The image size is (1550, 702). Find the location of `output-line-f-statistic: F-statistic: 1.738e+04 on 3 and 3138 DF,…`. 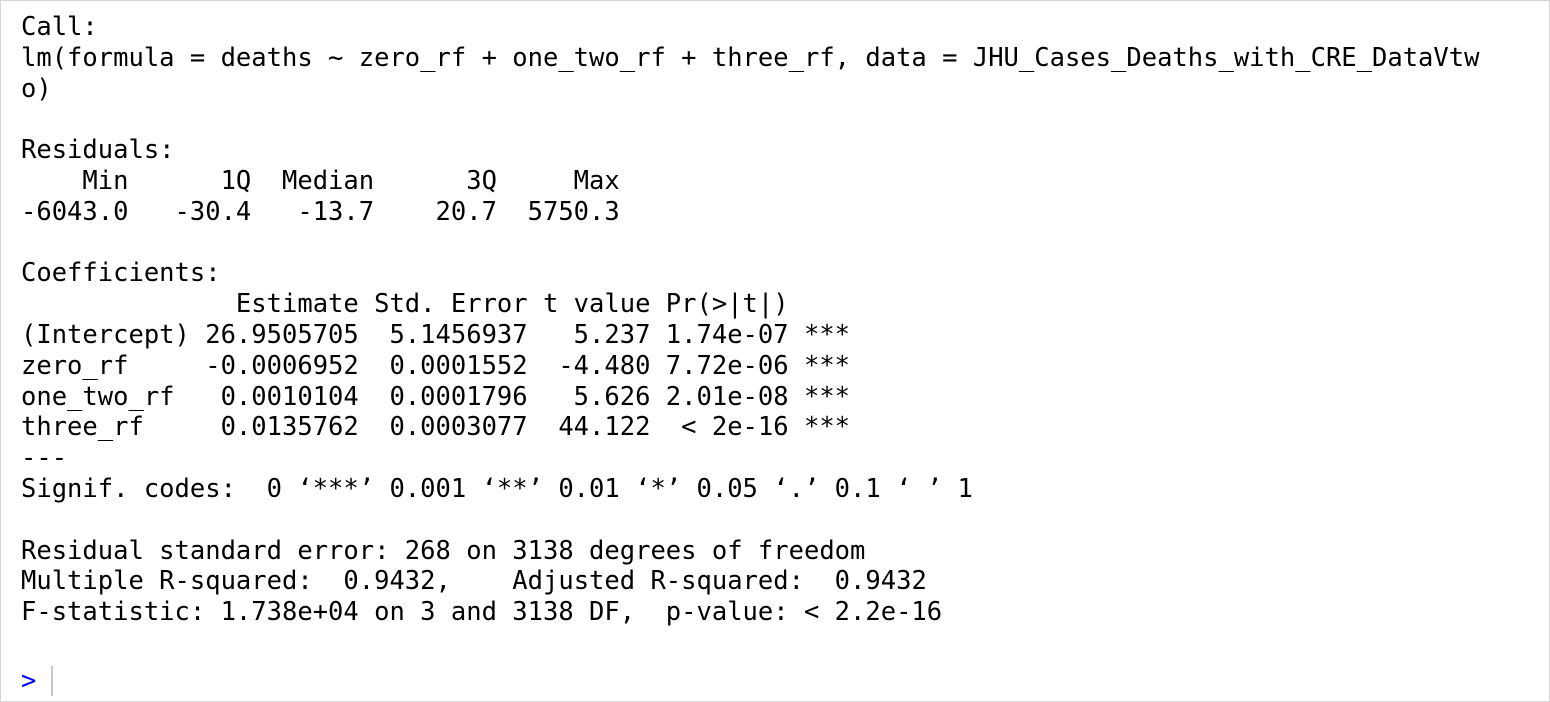

output-line-f-statistic: F-statistic: 1.738e+04 on 3 and 3138 DF,… is located at coordinates (482, 612).